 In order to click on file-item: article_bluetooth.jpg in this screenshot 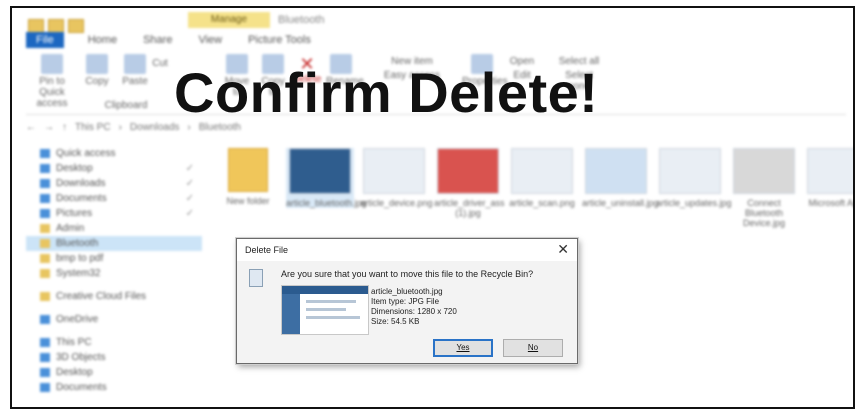, I will do `click(326, 178)`.